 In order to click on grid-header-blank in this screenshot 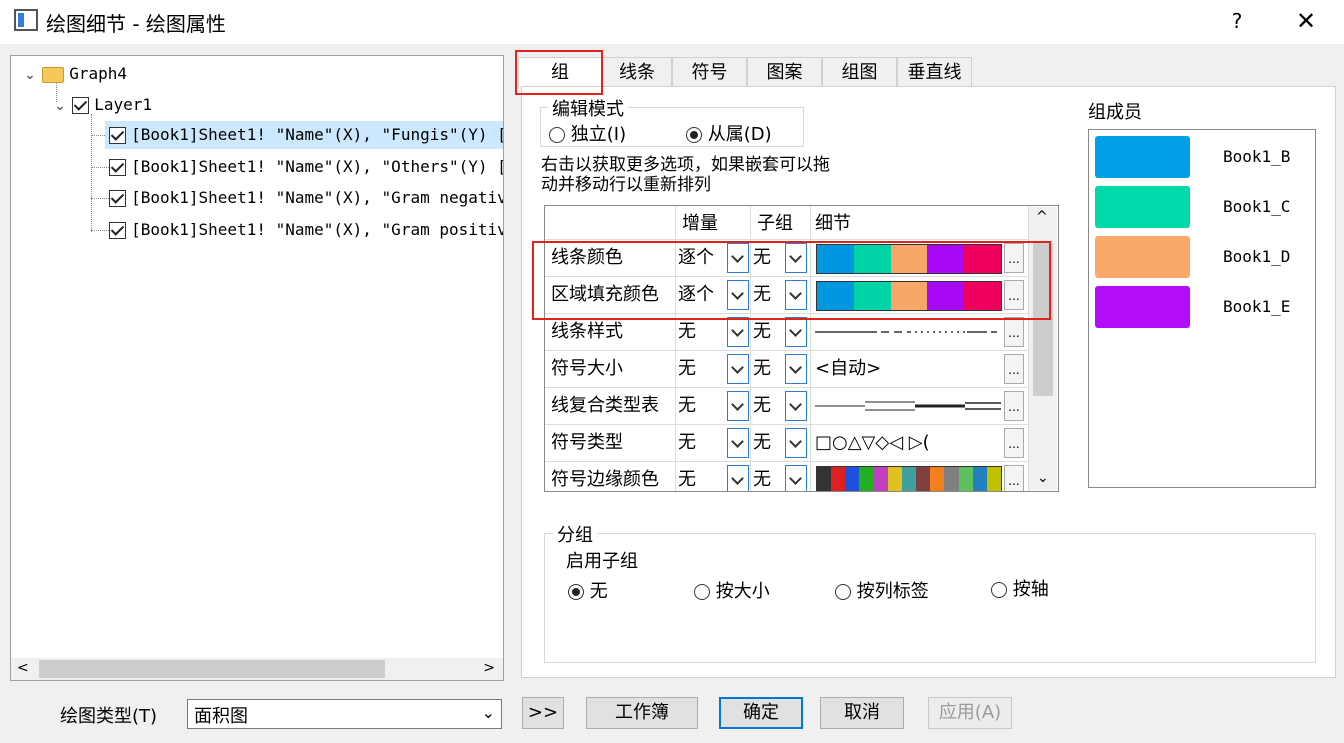, I will do `click(610, 223)`.